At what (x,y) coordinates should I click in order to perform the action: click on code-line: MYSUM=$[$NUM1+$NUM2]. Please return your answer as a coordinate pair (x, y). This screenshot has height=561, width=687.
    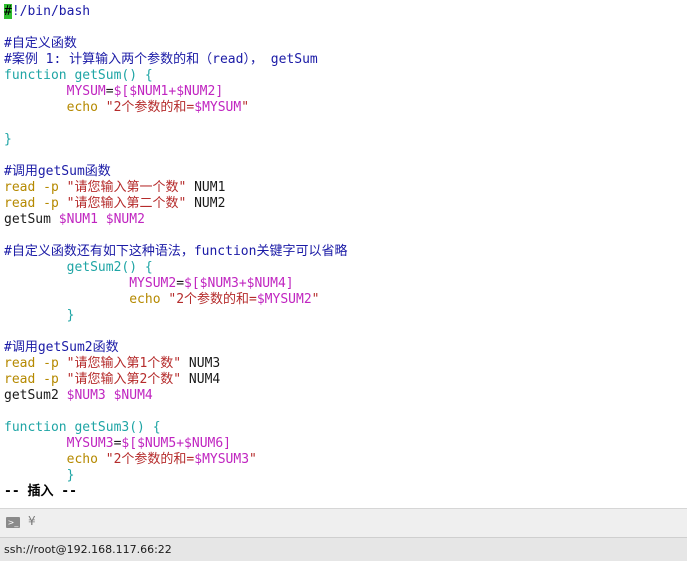
    Looking at the image, I should click on (114, 92).